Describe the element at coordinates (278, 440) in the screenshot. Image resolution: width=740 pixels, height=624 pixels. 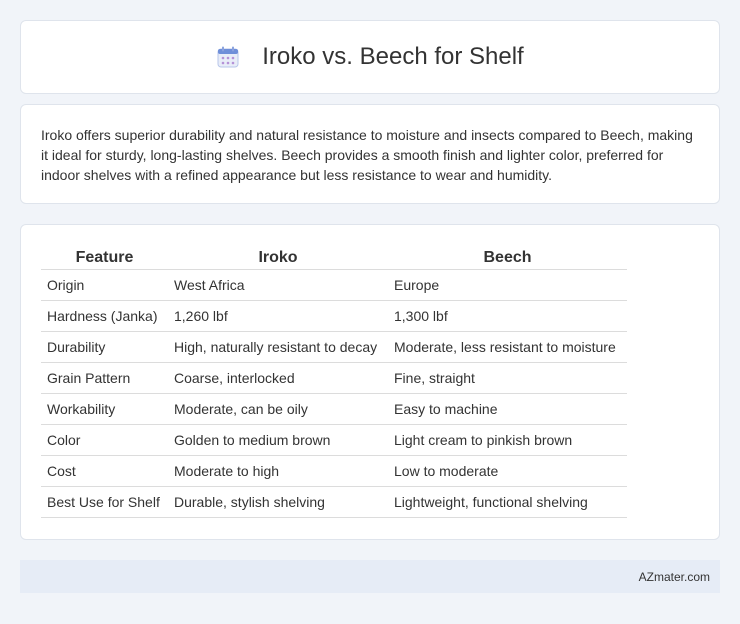
I see `iroko-cell: Golden to medium brown` at that location.